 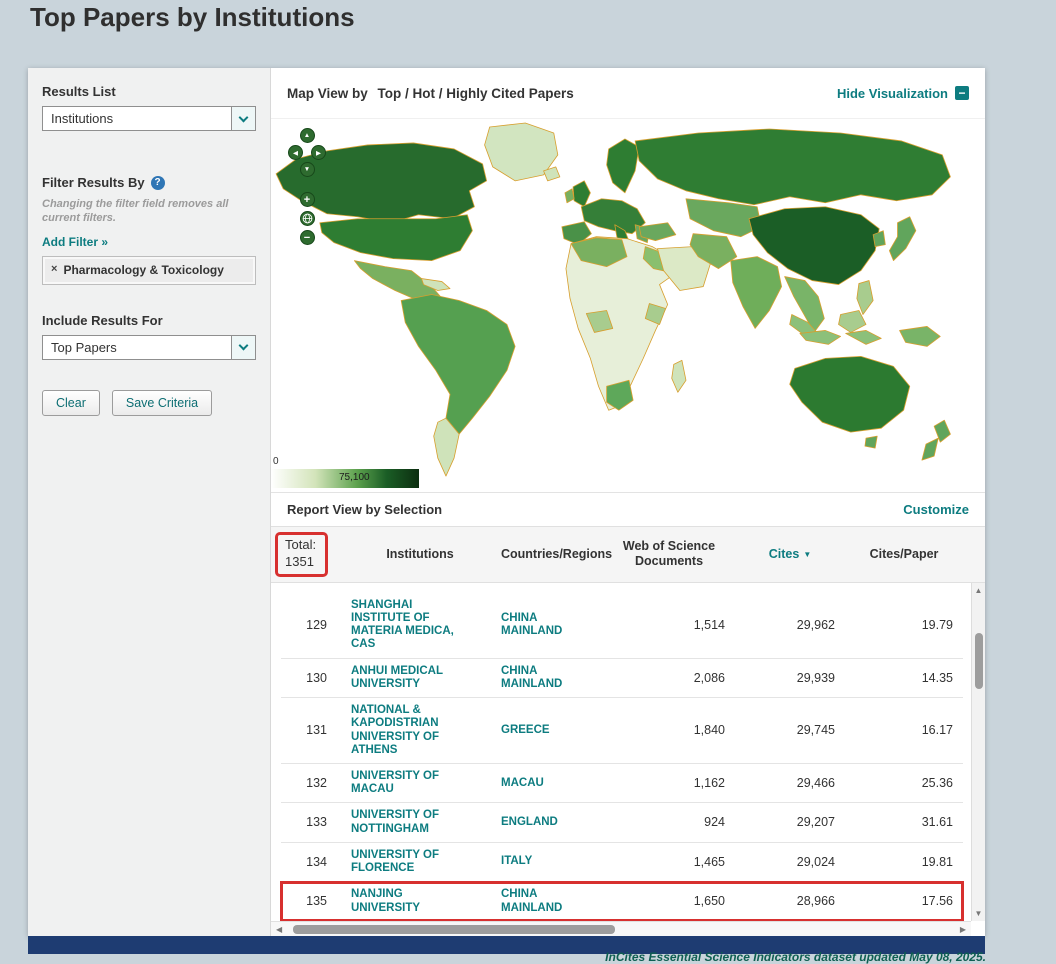 I want to click on filter-by-label: Filter Results By, so click(x=93, y=182).